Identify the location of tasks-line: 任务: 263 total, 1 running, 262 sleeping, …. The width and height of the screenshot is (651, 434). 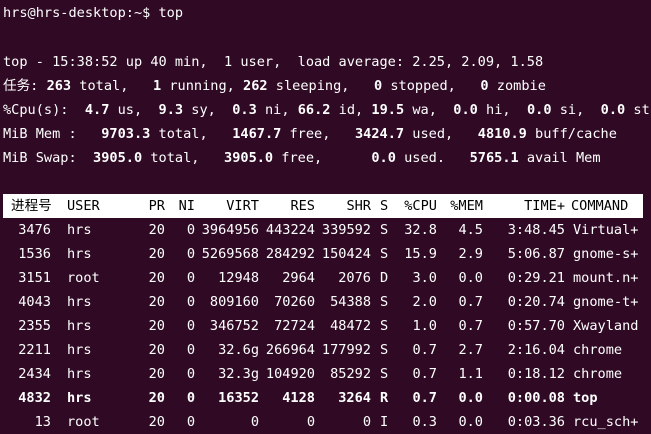
(274, 86).